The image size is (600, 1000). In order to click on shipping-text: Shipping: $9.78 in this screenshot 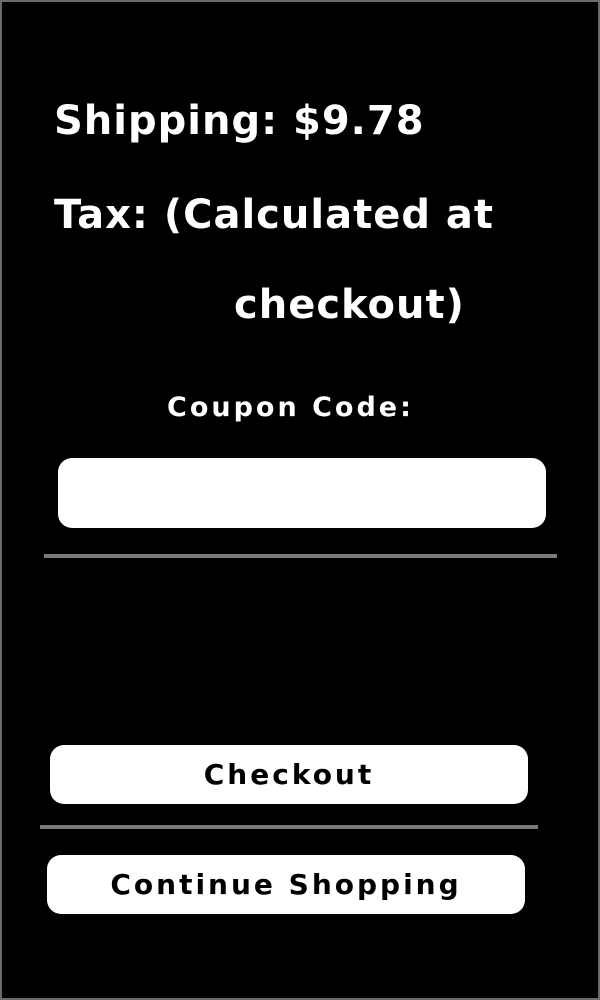, I will do `click(239, 121)`.